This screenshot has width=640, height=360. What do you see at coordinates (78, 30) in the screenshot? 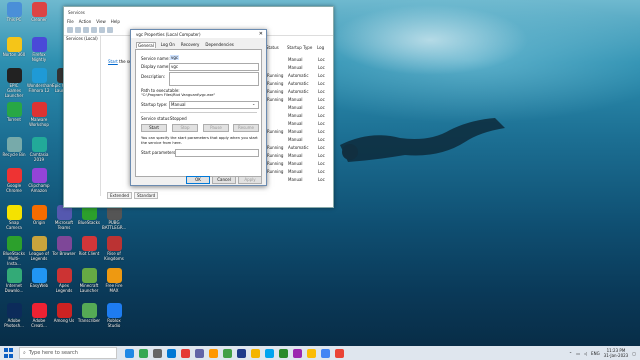
I see `forward-icon` at bounding box center [78, 30].